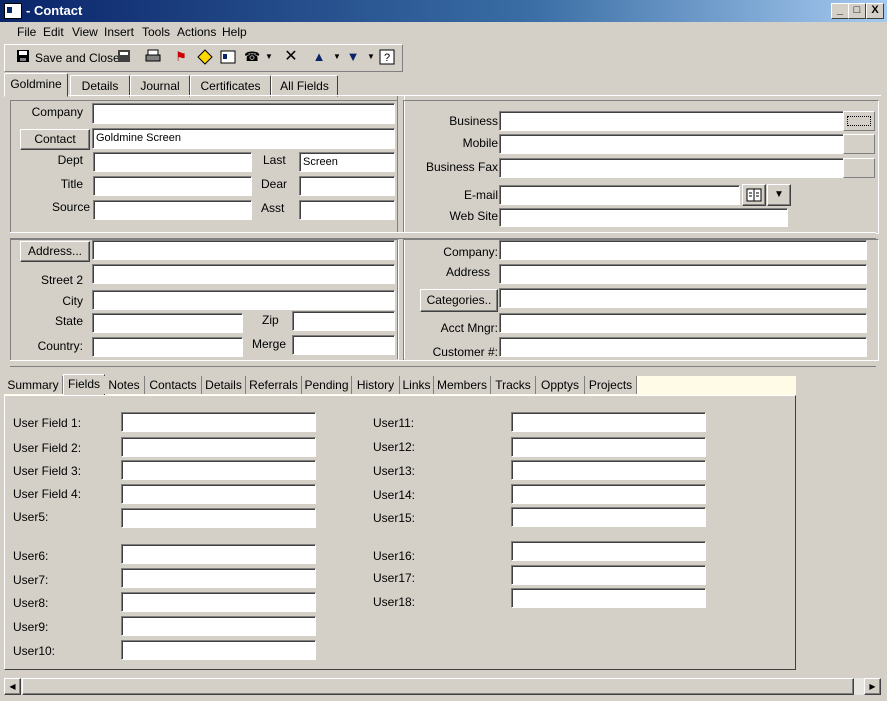 The width and height of the screenshot is (887, 701). I want to click on city-field, so click(243, 300).